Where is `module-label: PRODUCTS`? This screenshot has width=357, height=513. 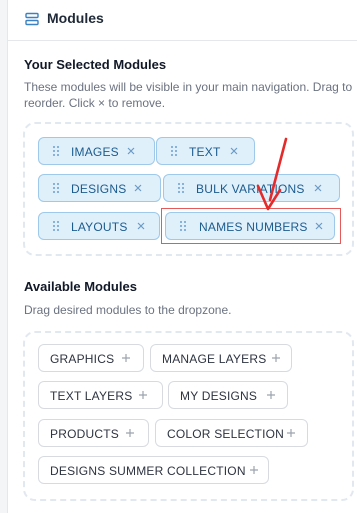 module-label: PRODUCTS is located at coordinates (84, 434).